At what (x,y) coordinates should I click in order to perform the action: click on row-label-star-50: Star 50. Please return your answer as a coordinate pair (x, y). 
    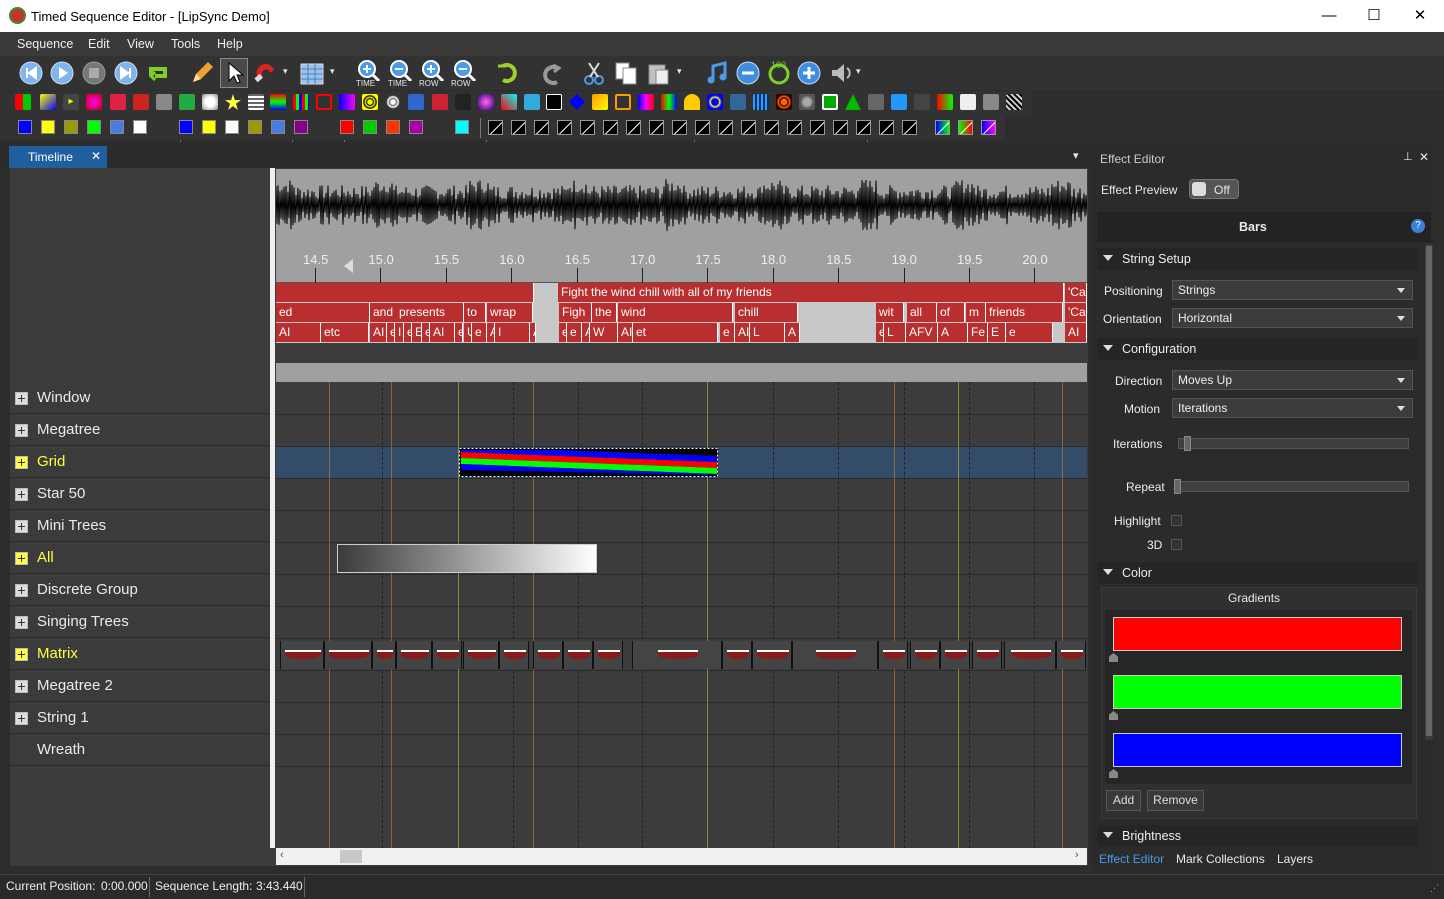
    Looking at the image, I should click on (140, 494).